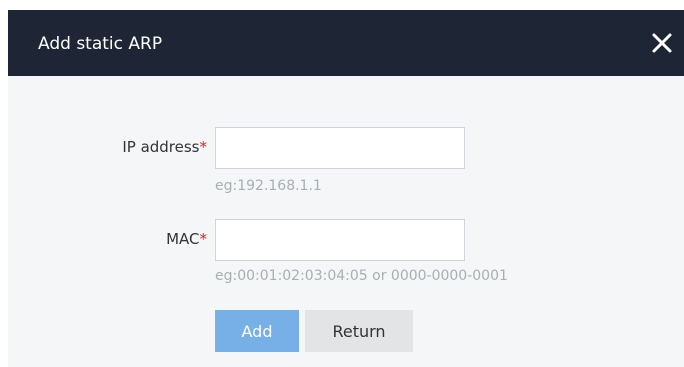  What do you see at coordinates (183, 239) in the screenshot?
I see `mac-label-text: MAC` at bounding box center [183, 239].